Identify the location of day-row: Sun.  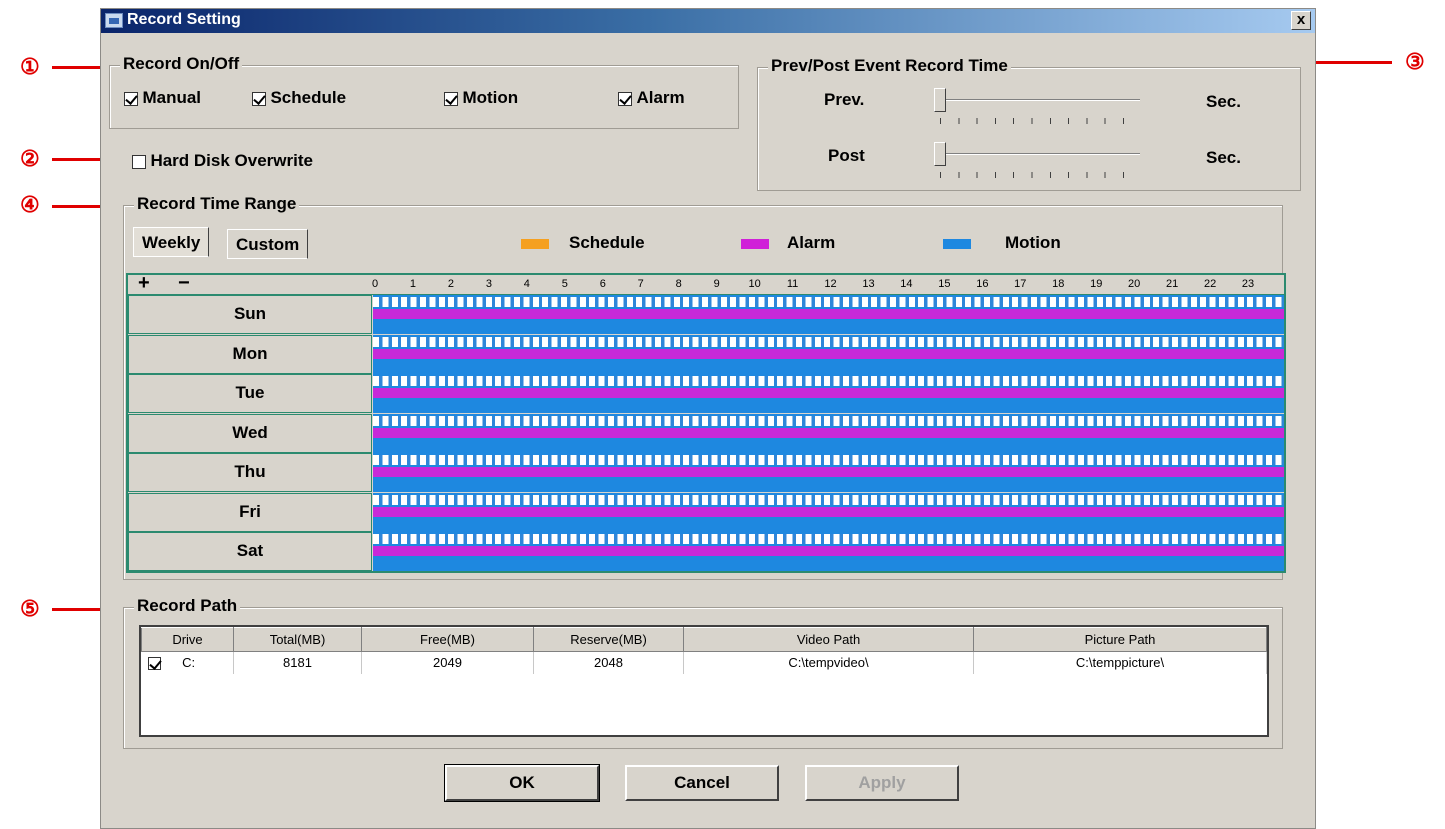
(706, 314).